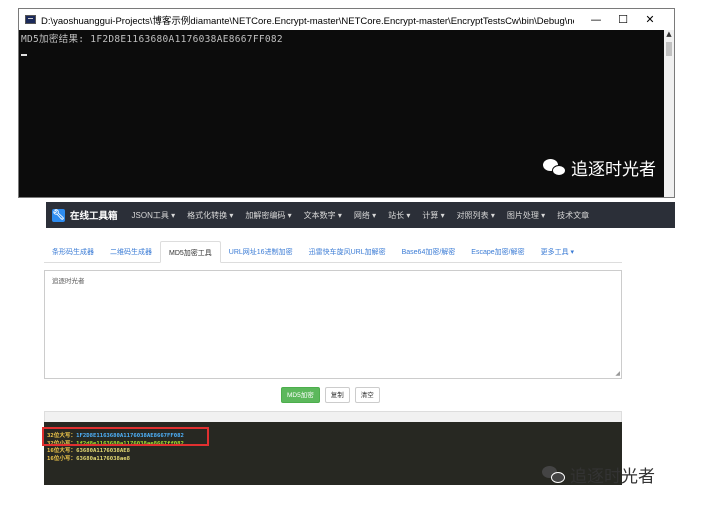 This screenshot has width=715, height=507. What do you see at coordinates (433, 215) in the screenshot?
I see `nav-item-calc: 计算 ▾` at bounding box center [433, 215].